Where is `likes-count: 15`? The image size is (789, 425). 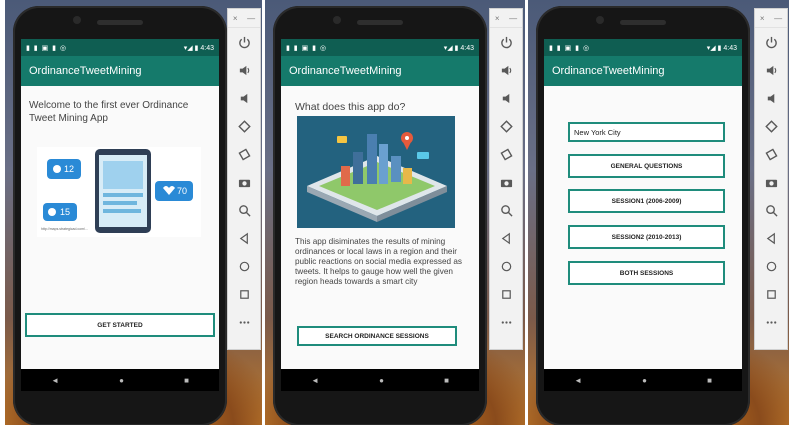
likes-count: 15 is located at coordinates (65, 212).